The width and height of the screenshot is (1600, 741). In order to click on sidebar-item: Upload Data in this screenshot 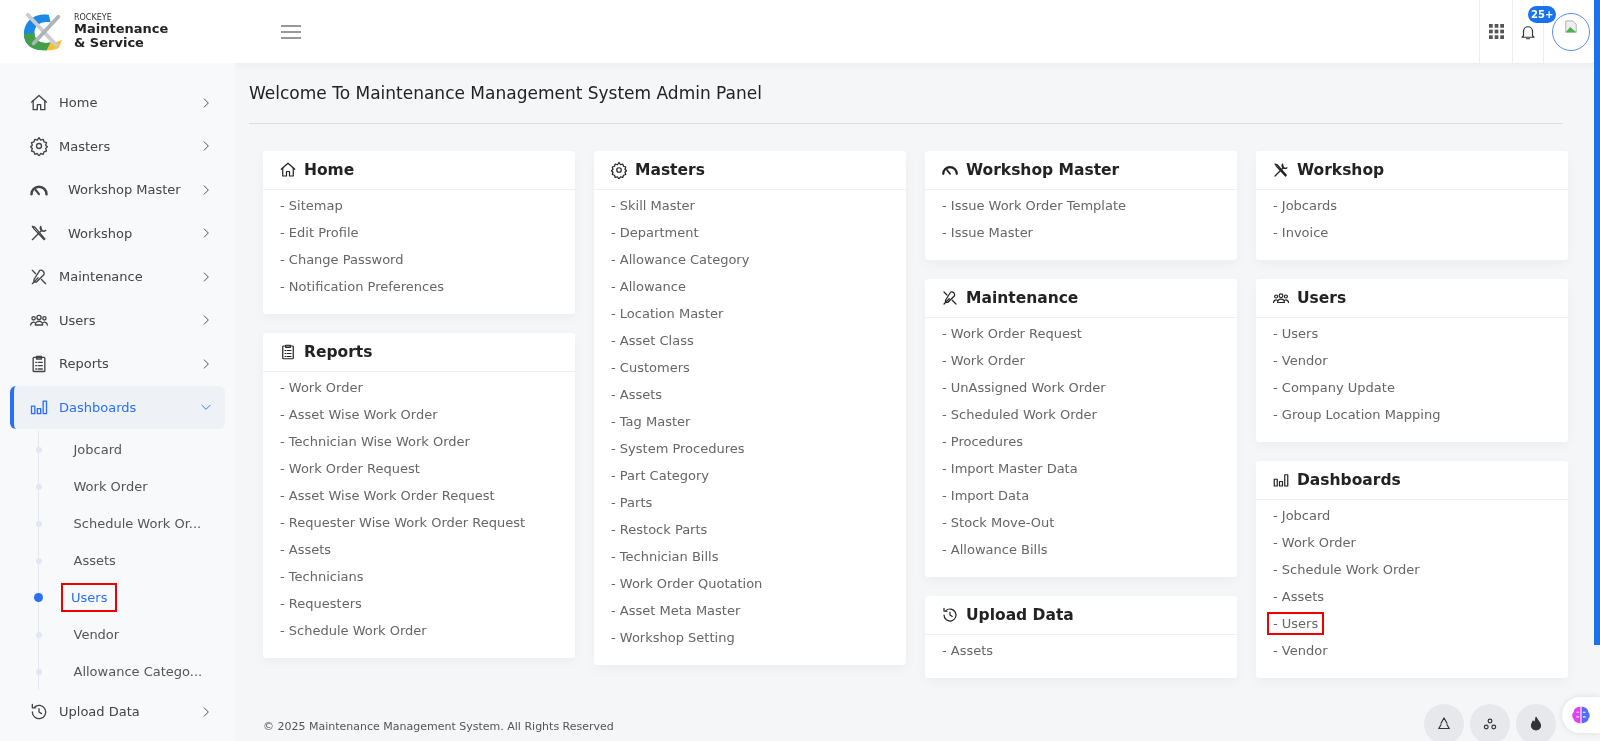, I will do `click(117, 712)`.